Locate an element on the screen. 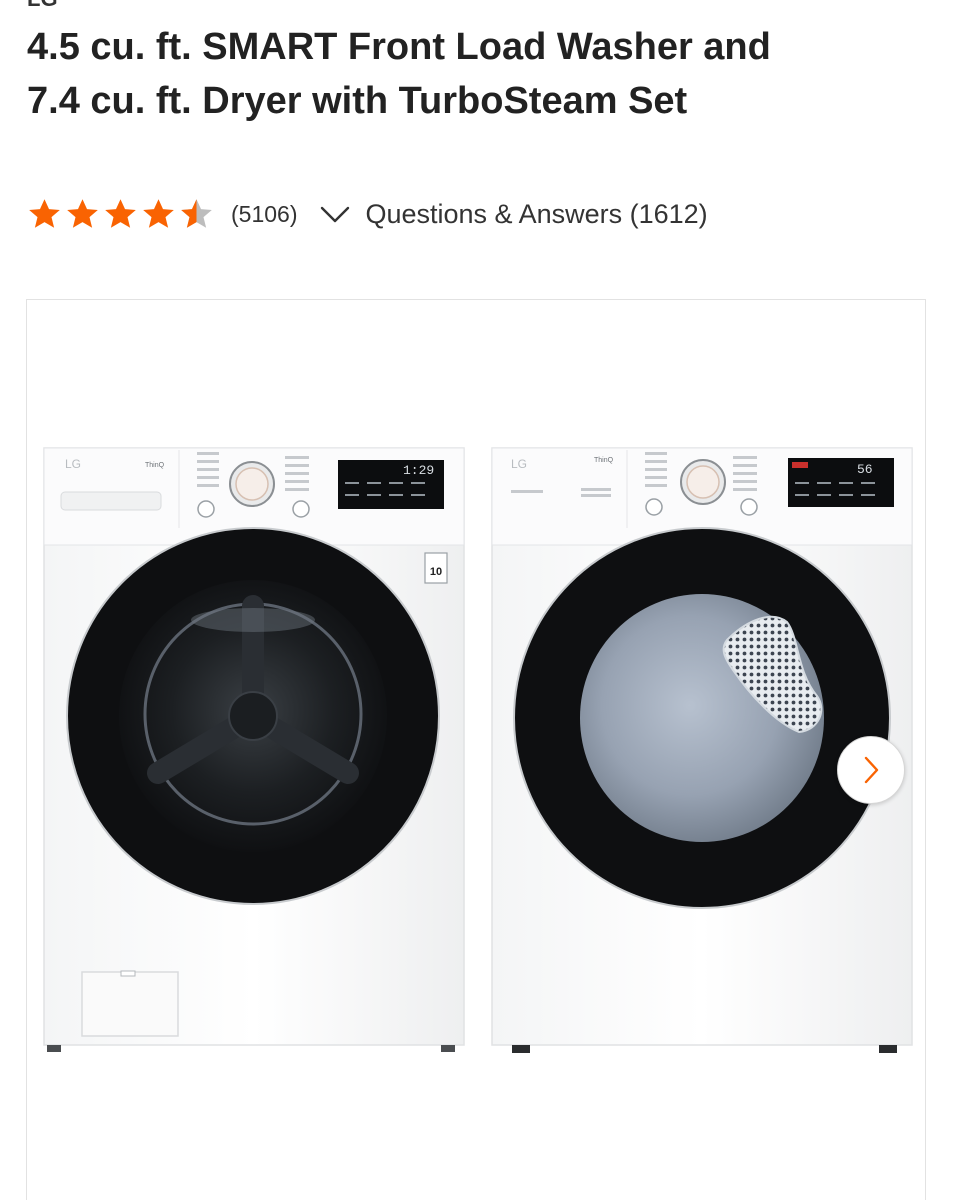 This screenshot has width=954, height=1200. chevron-right-icon is located at coordinates (871, 770).